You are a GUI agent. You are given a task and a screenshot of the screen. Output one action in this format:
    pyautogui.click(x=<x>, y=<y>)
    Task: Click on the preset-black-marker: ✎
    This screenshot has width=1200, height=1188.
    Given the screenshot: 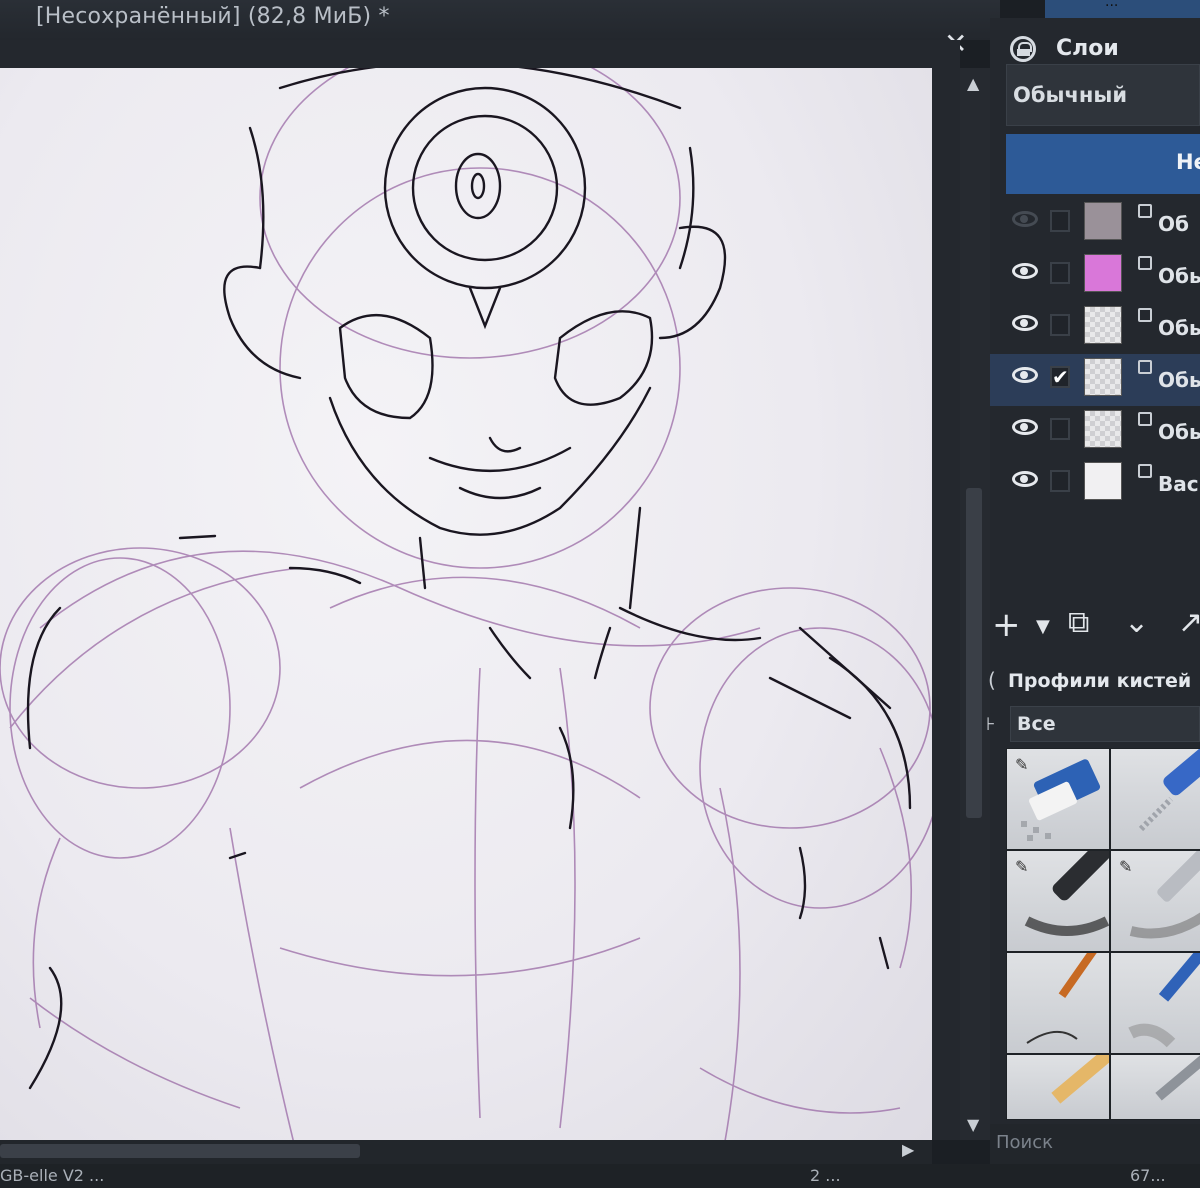 What is the action you would take?
    pyautogui.click(x=1058, y=901)
    